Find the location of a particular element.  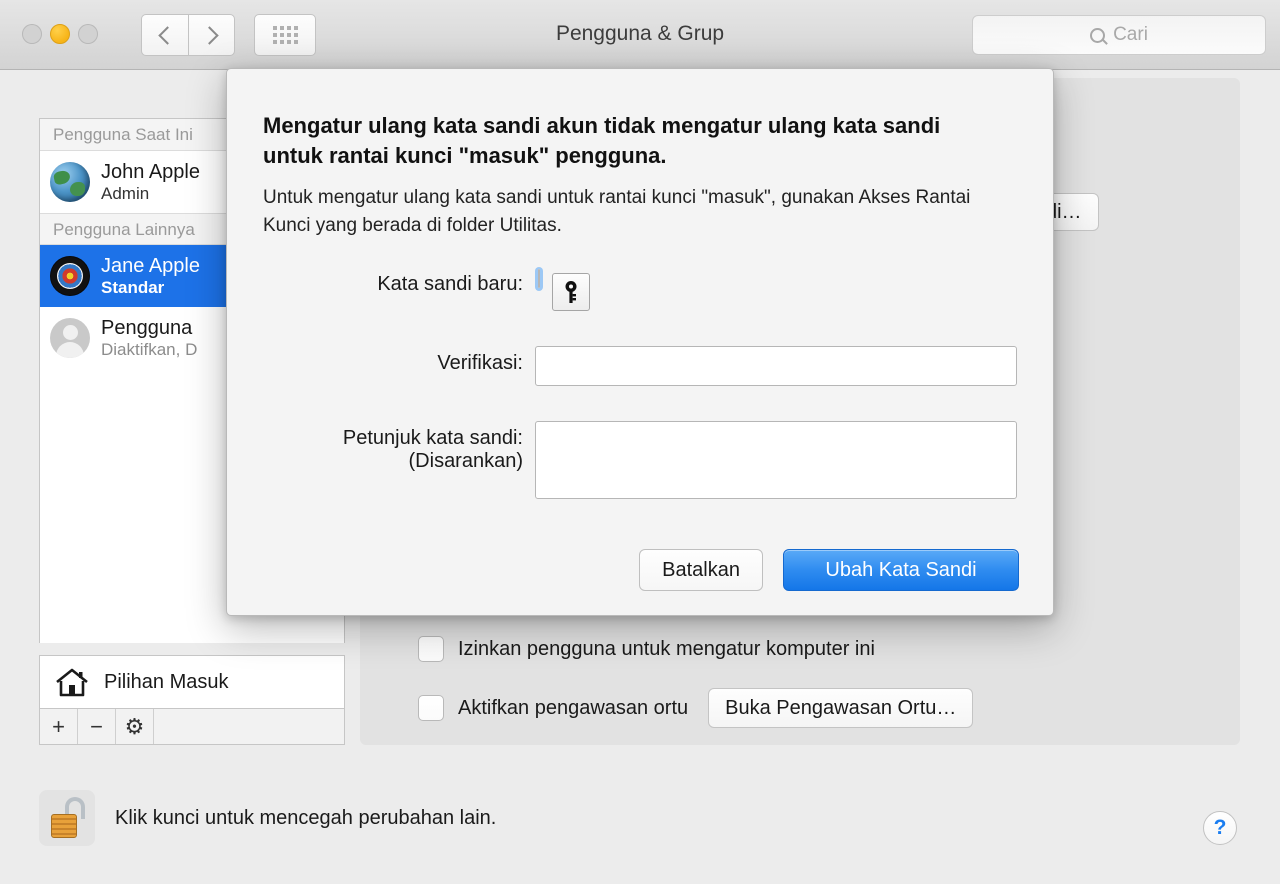

password-hint-field is located at coordinates (776, 460).